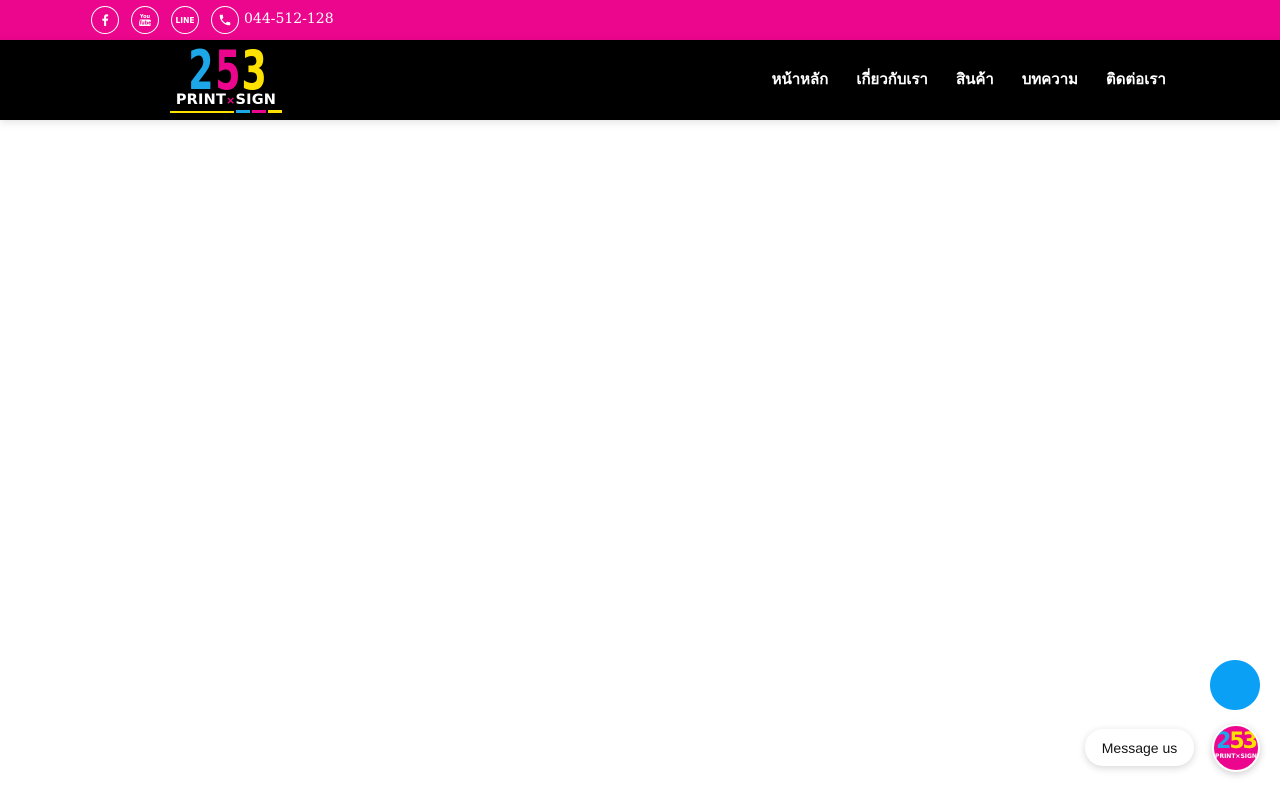 Image resolution: width=1280 pixels, height=800 pixels. What do you see at coordinates (1136, 79) in the screenshot?
I see `nav-item-contact: ติดต่อเรา` at bounding box center [1136, 79].